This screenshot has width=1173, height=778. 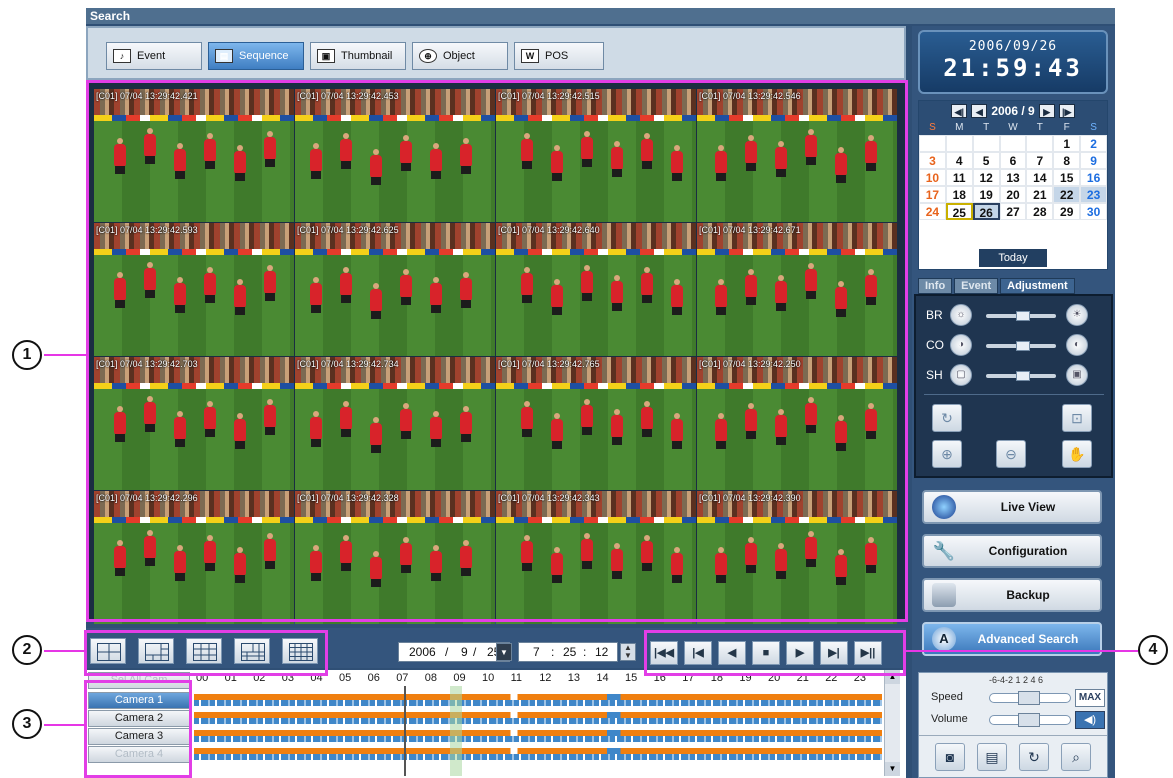 What do you see at coordinates (959, 211) in the screenshot?
I see `calendar-day: 25` at bounding box center [959, 211].